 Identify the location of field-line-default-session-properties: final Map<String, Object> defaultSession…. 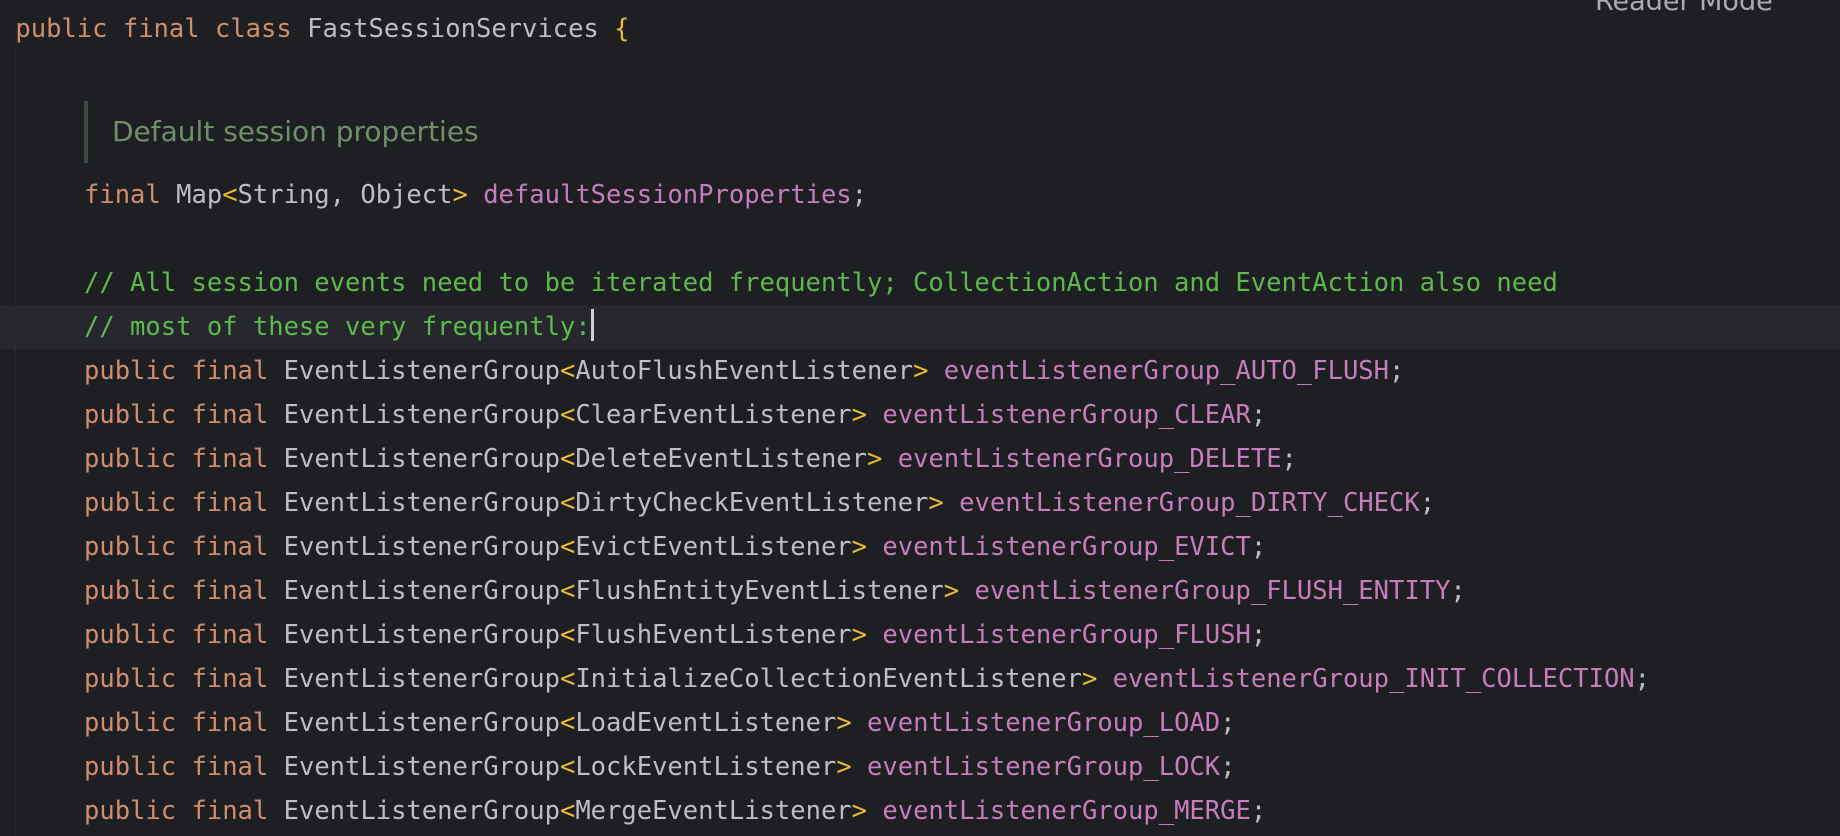
(920, 195).